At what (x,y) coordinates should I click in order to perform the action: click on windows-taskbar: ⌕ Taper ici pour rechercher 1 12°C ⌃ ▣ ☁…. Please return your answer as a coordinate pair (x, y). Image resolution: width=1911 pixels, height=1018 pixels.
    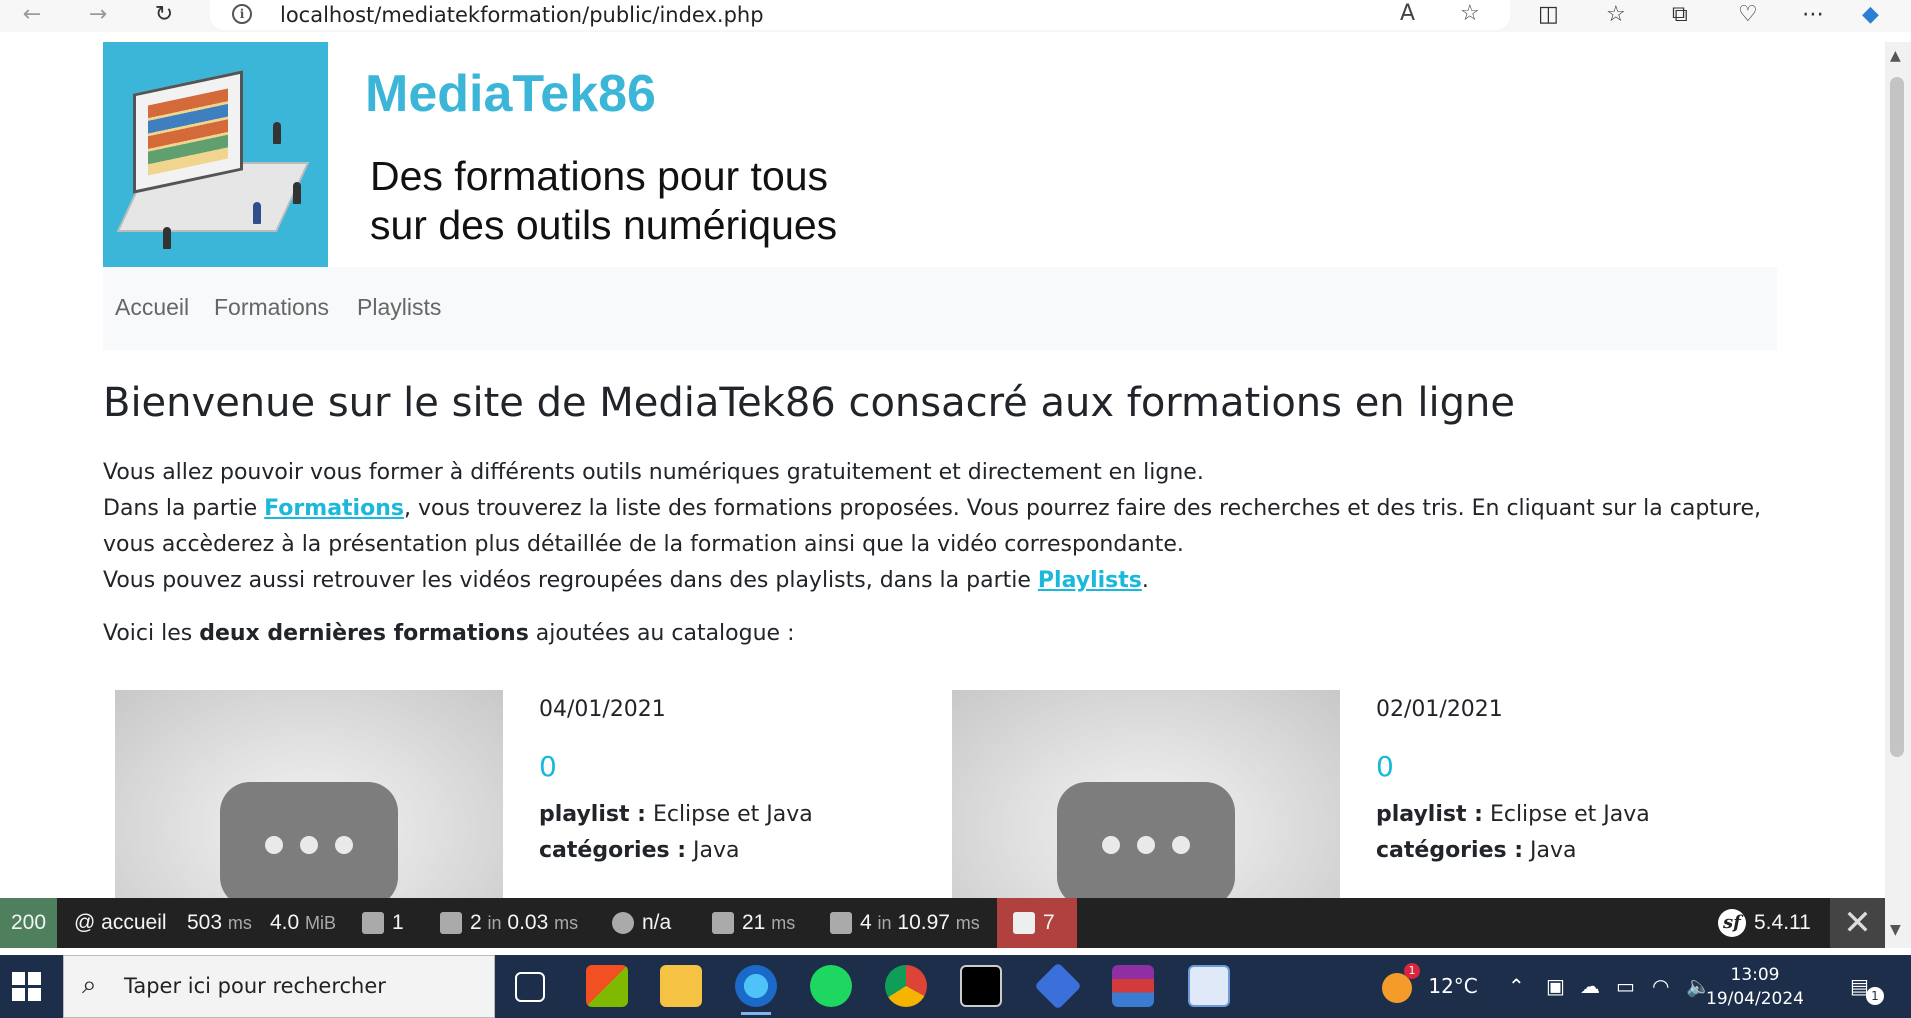
    Looking at the image, I should click on (955, 986).